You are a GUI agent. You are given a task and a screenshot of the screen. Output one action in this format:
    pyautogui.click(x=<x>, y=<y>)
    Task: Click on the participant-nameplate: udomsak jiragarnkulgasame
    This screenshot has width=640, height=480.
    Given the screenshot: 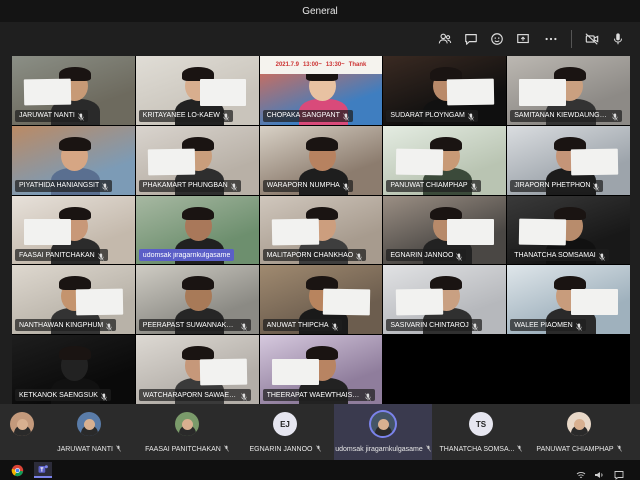 What is the action you would take?
    pyautogui.click(x=186, y=255)
    